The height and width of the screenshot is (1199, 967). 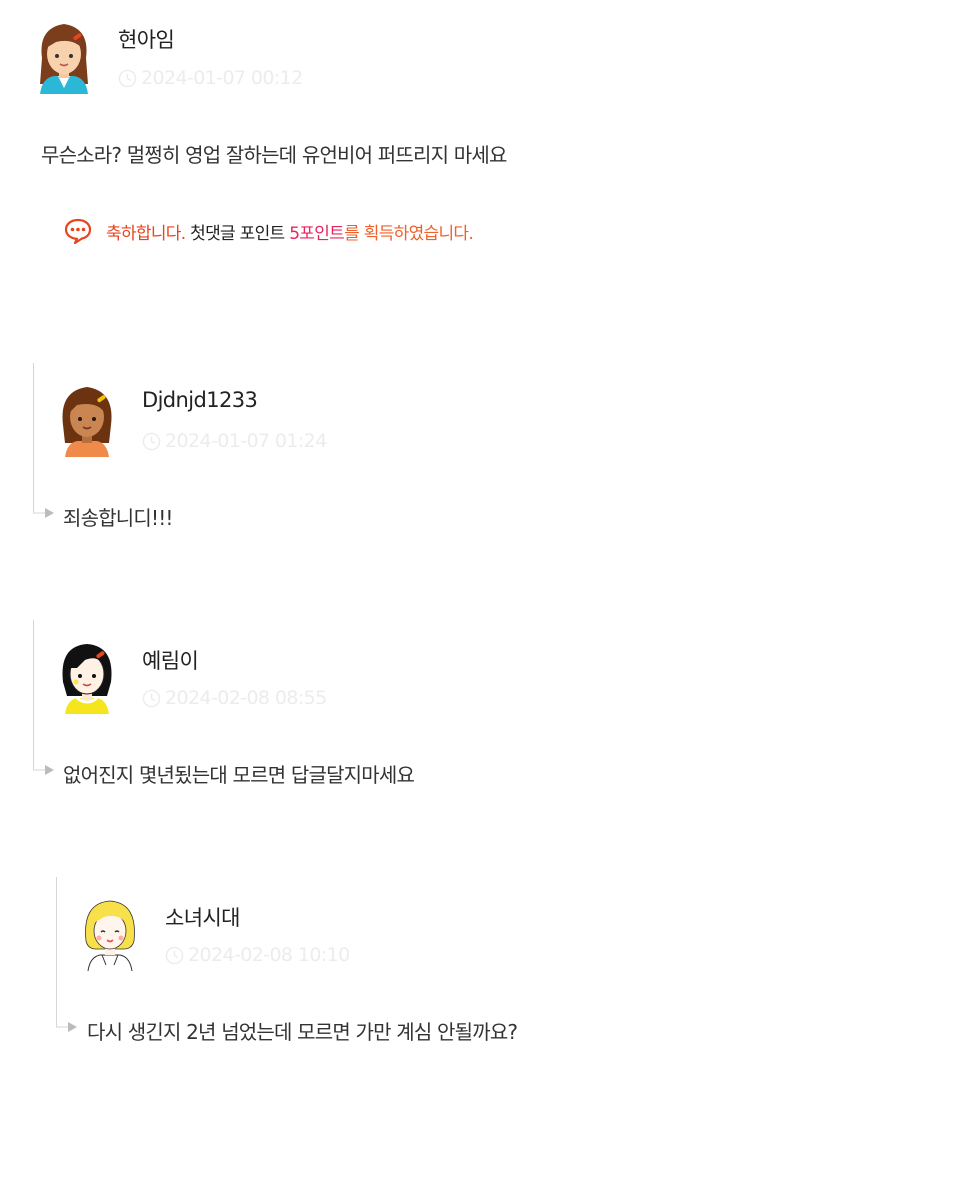 What do you see at coordinates (246, 441) in the screenshot?
I see `timestamp-text: 2024-01-07 01:24` at bounding box center [246, 441].